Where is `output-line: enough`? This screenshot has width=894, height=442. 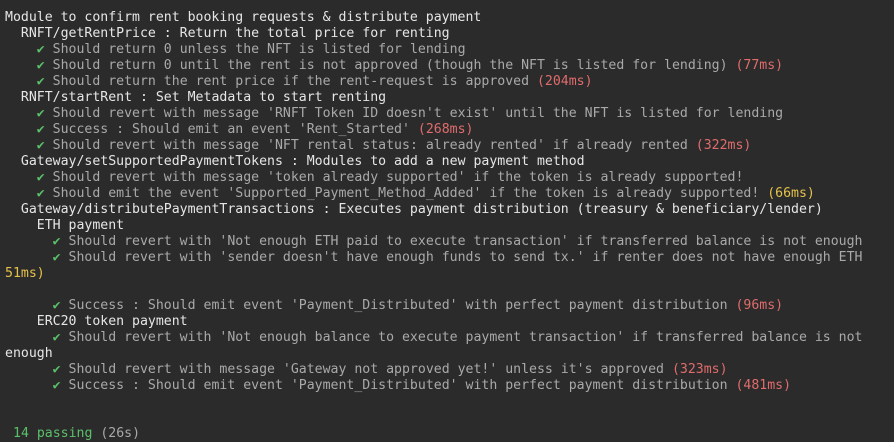
output-line: enough is located at coordinates (29, 354).